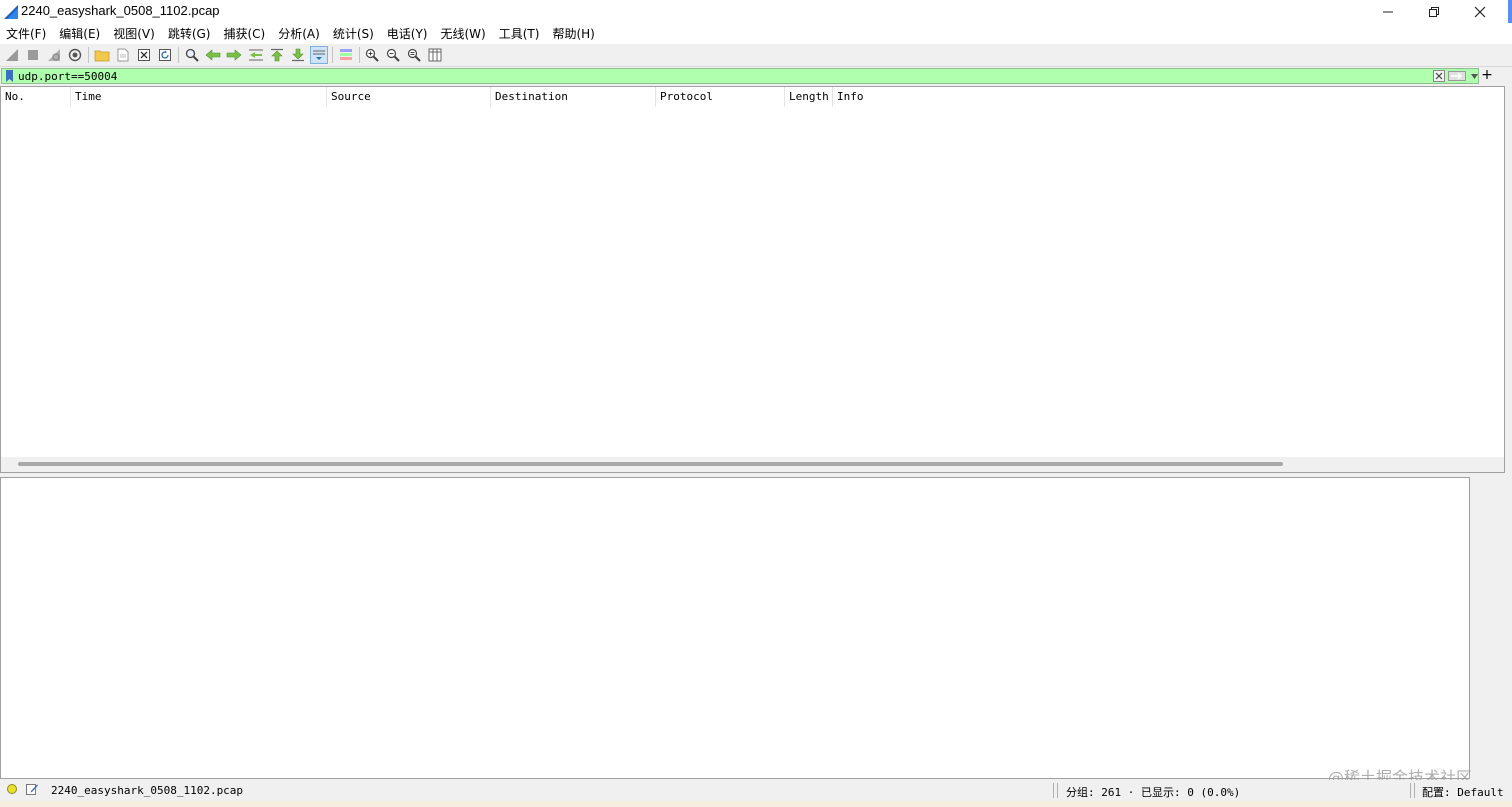  I want to click on go-to-packet-icon, so click(256, 55).